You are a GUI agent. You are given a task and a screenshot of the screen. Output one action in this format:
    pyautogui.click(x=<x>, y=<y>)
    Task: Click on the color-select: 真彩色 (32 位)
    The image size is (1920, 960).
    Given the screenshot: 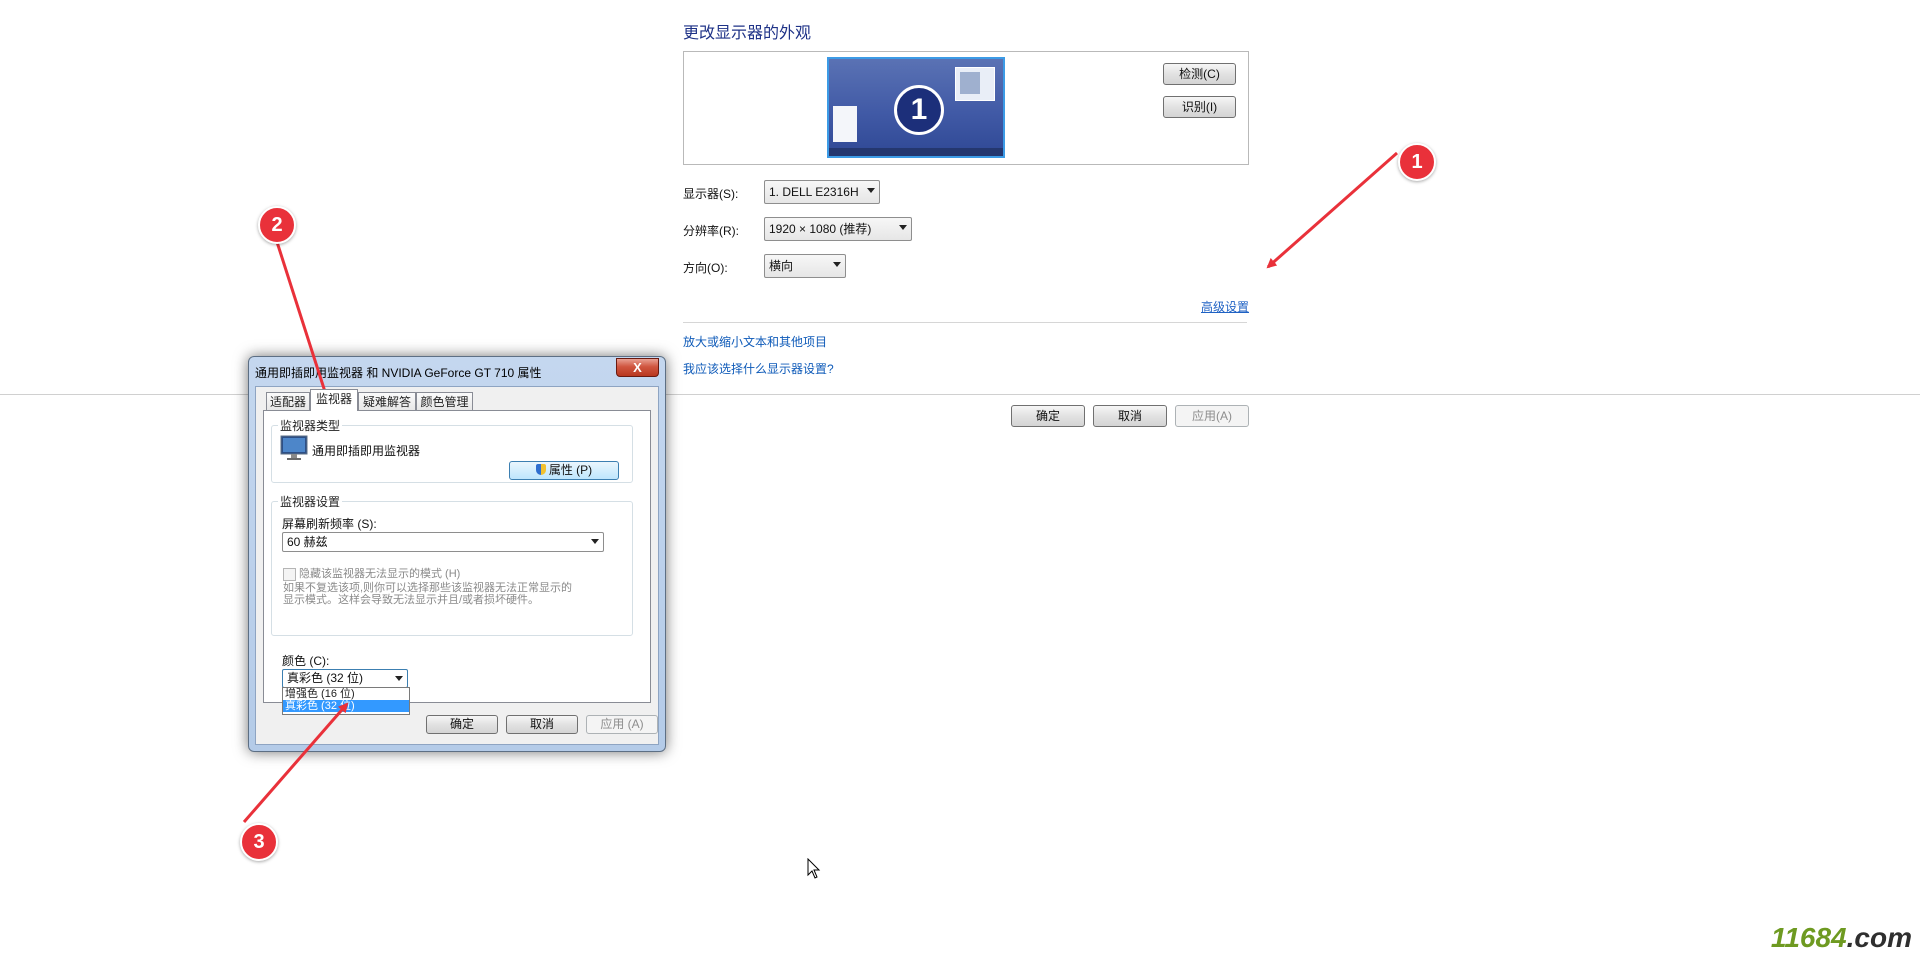 What is the action you would take?
    pyautogui.click(x=345, y=678)
    